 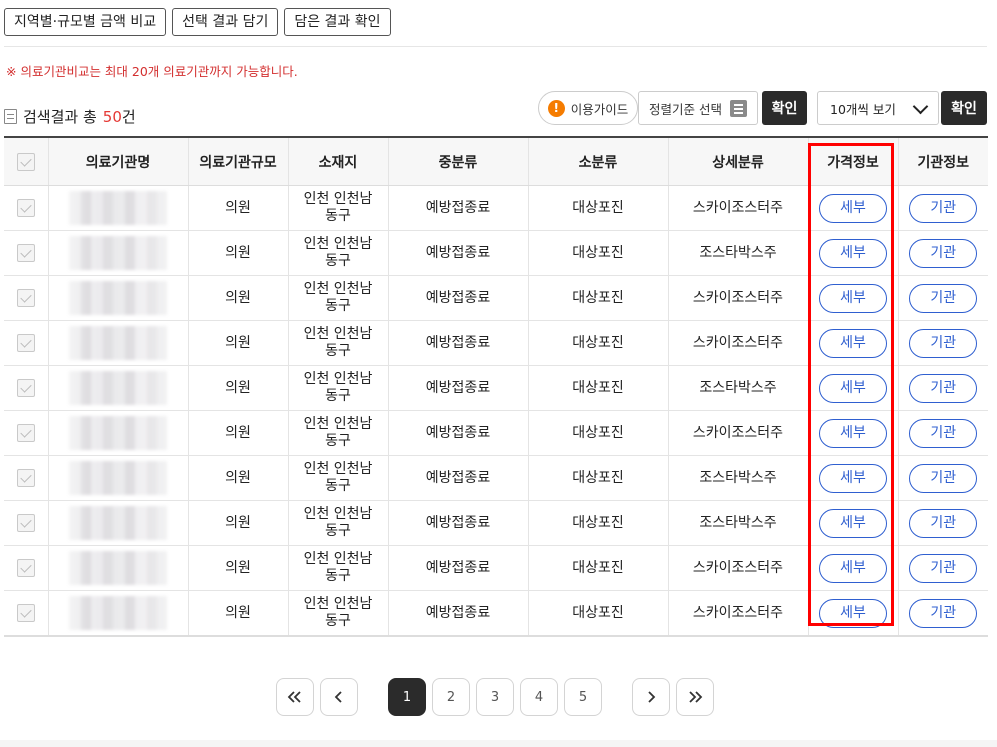 I want to click on next-page-button, so click(x=651, y=697).